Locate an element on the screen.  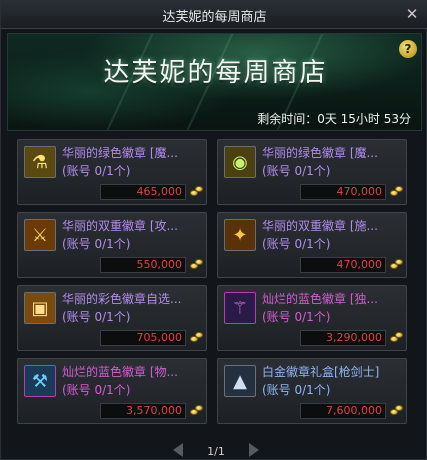
blue-emblem-icon: ⚚ is located at coordinates (240, 308).